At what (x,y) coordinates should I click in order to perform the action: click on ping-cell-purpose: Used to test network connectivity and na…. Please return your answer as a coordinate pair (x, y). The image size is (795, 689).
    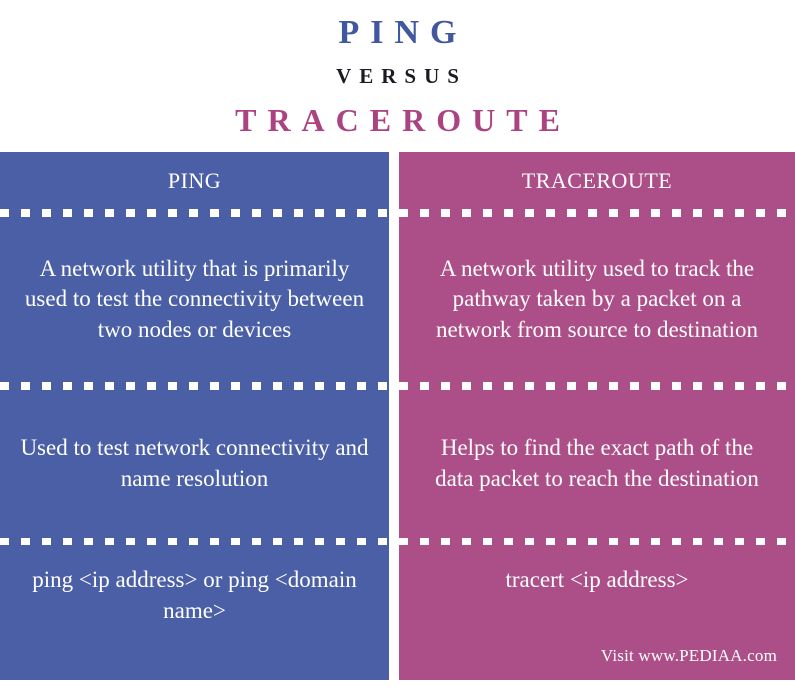
    Looking at the image, I should click on (194, 464).